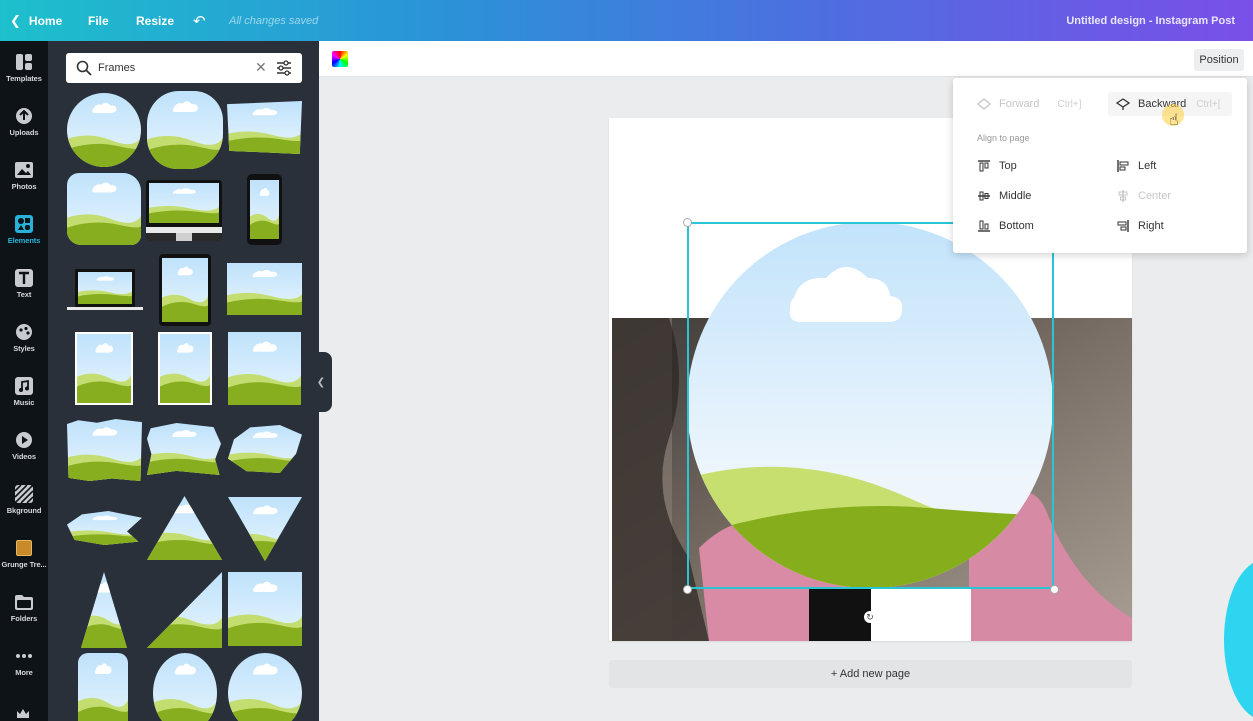 The width and height of the screenshot is (1253, 721). I want to click on rail-label: Folders, so click(24, 618).